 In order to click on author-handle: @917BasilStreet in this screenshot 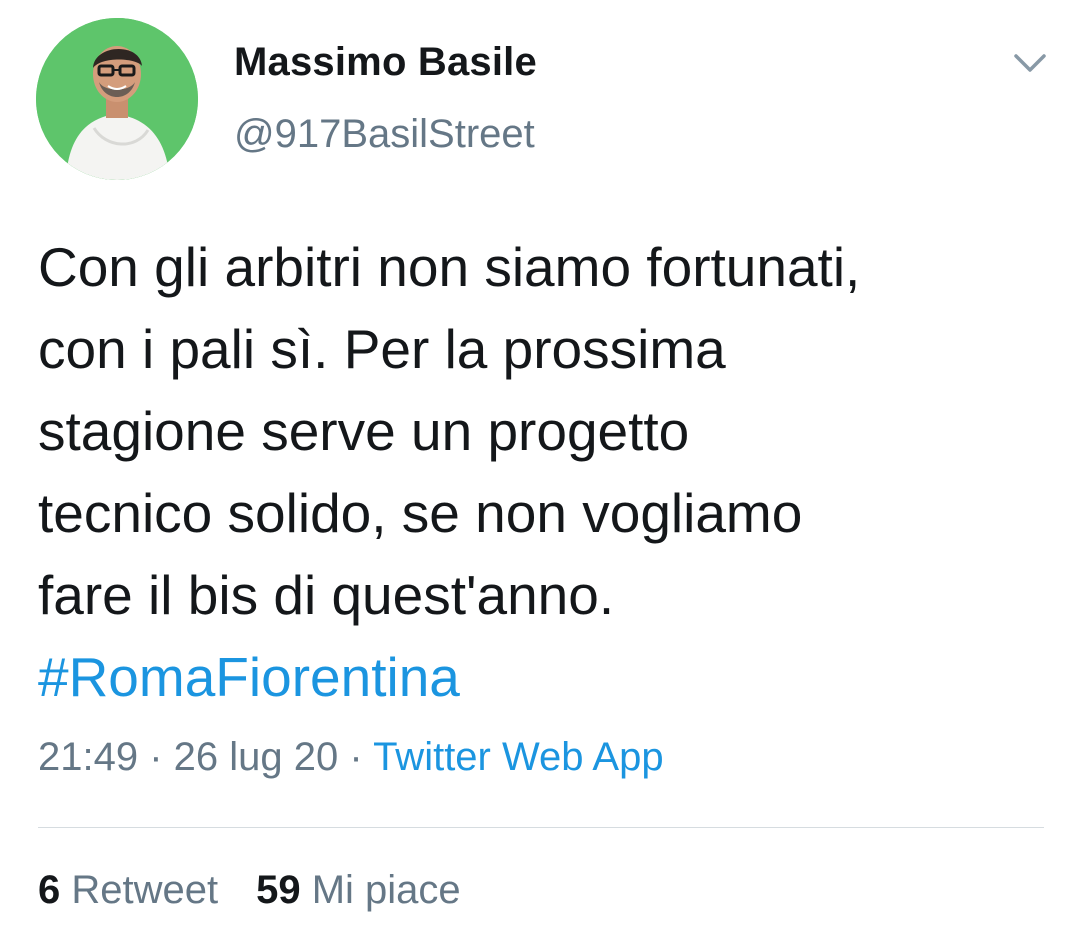, I will do `click(384, 134)`.